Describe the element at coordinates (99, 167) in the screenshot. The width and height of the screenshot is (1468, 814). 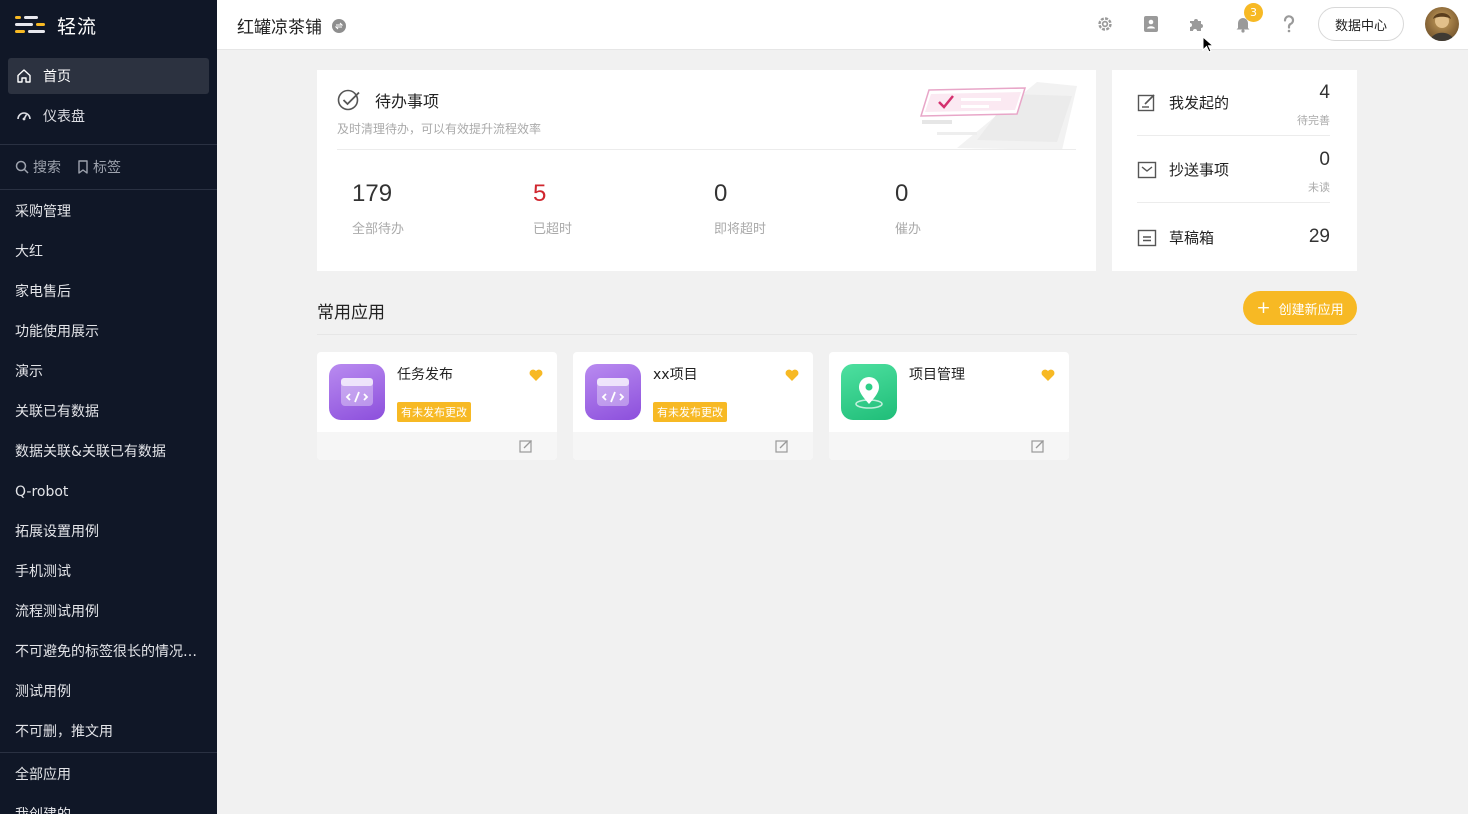
I see `tags-button: 标签` at that location.